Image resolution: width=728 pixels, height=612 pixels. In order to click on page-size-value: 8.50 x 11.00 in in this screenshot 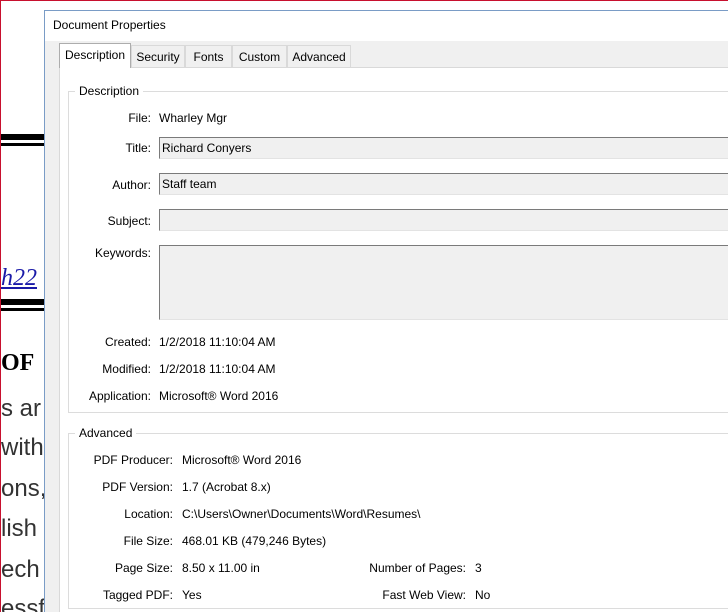, I will do `click(221, 568)`.